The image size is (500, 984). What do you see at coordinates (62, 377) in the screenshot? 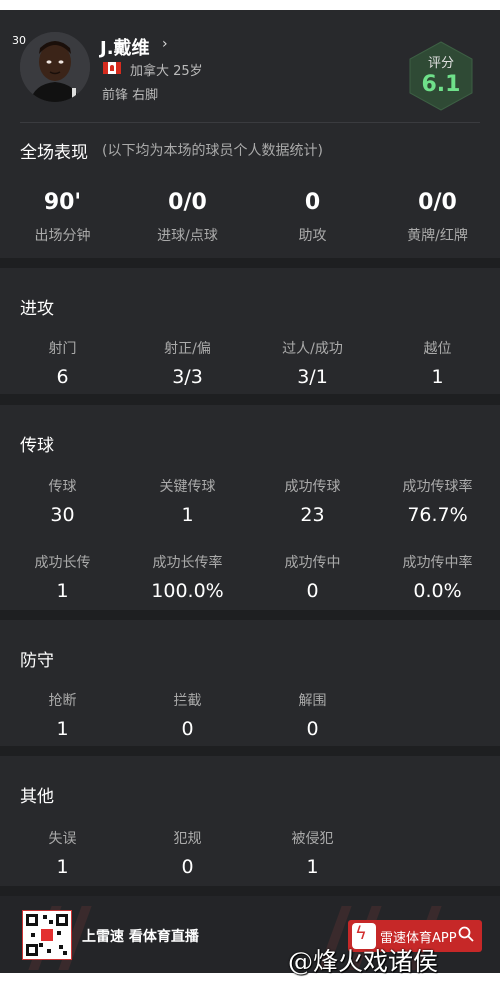
I see `stat-value: 6` at bounding box center [62, 377].